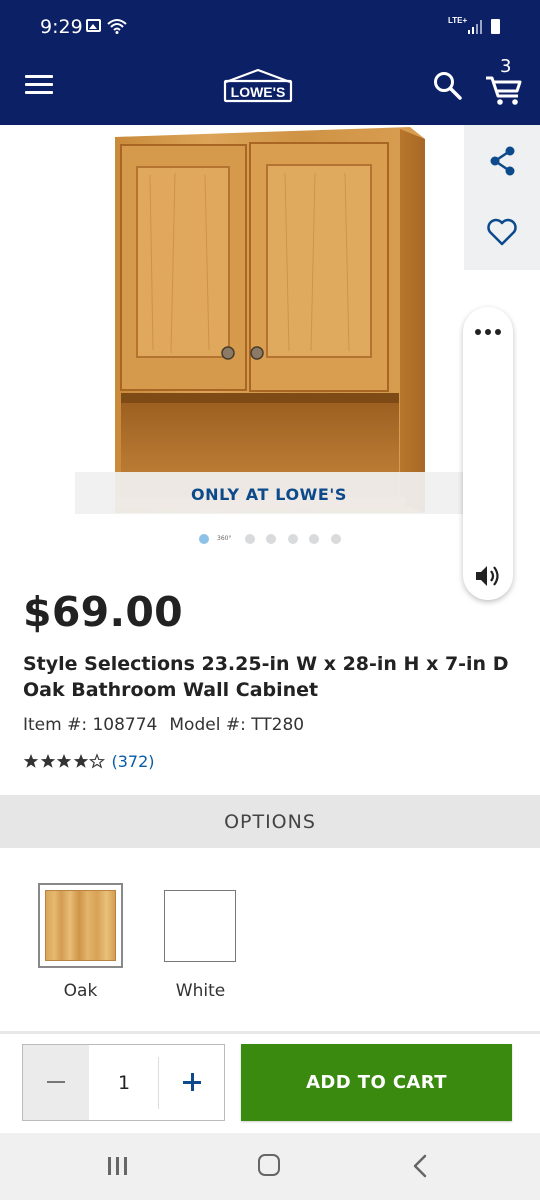 Image resolution: width=540 pixels, height=1200 pixels. I want to click on status-bar: 9:29 LTE+, so click(270, 23).